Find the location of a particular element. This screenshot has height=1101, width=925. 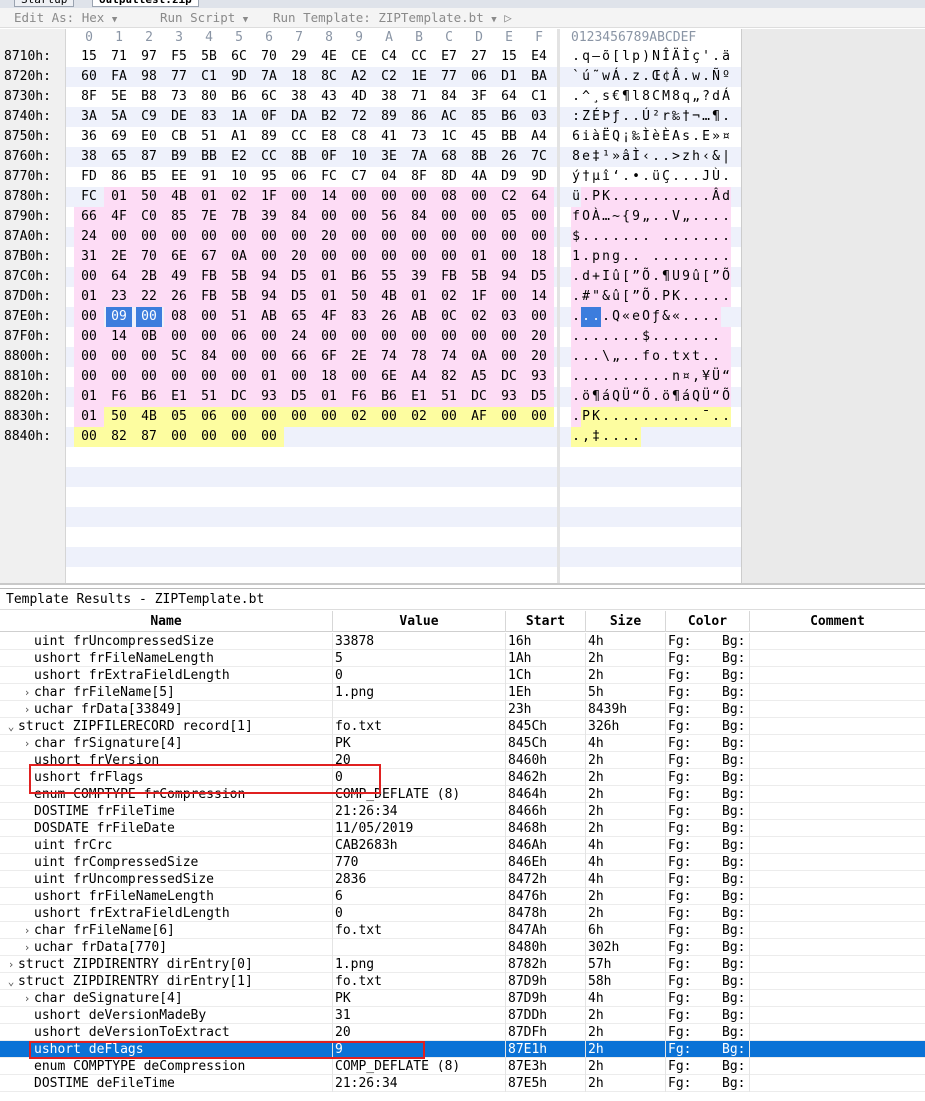

ascii-char: ý is located at coordinates (576, 177).